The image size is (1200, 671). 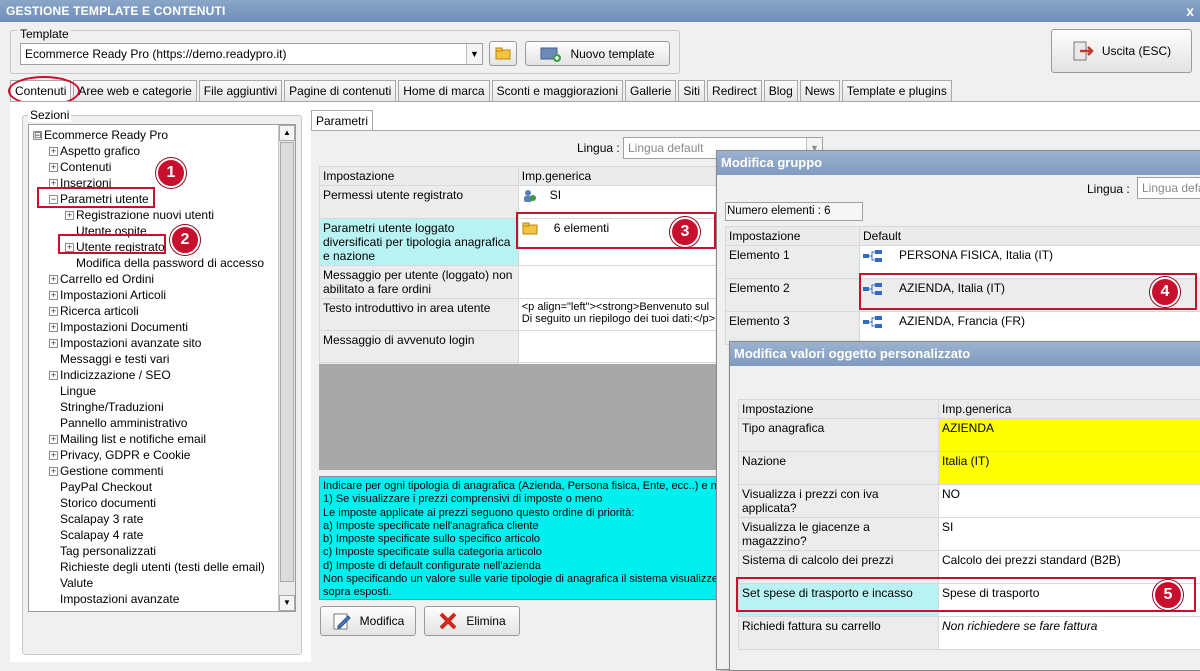 What do you see at coordinates (94, 151) in the screenshot?
I see `tree-node: +Aspetto grafico` at bounding box center [94, 151].